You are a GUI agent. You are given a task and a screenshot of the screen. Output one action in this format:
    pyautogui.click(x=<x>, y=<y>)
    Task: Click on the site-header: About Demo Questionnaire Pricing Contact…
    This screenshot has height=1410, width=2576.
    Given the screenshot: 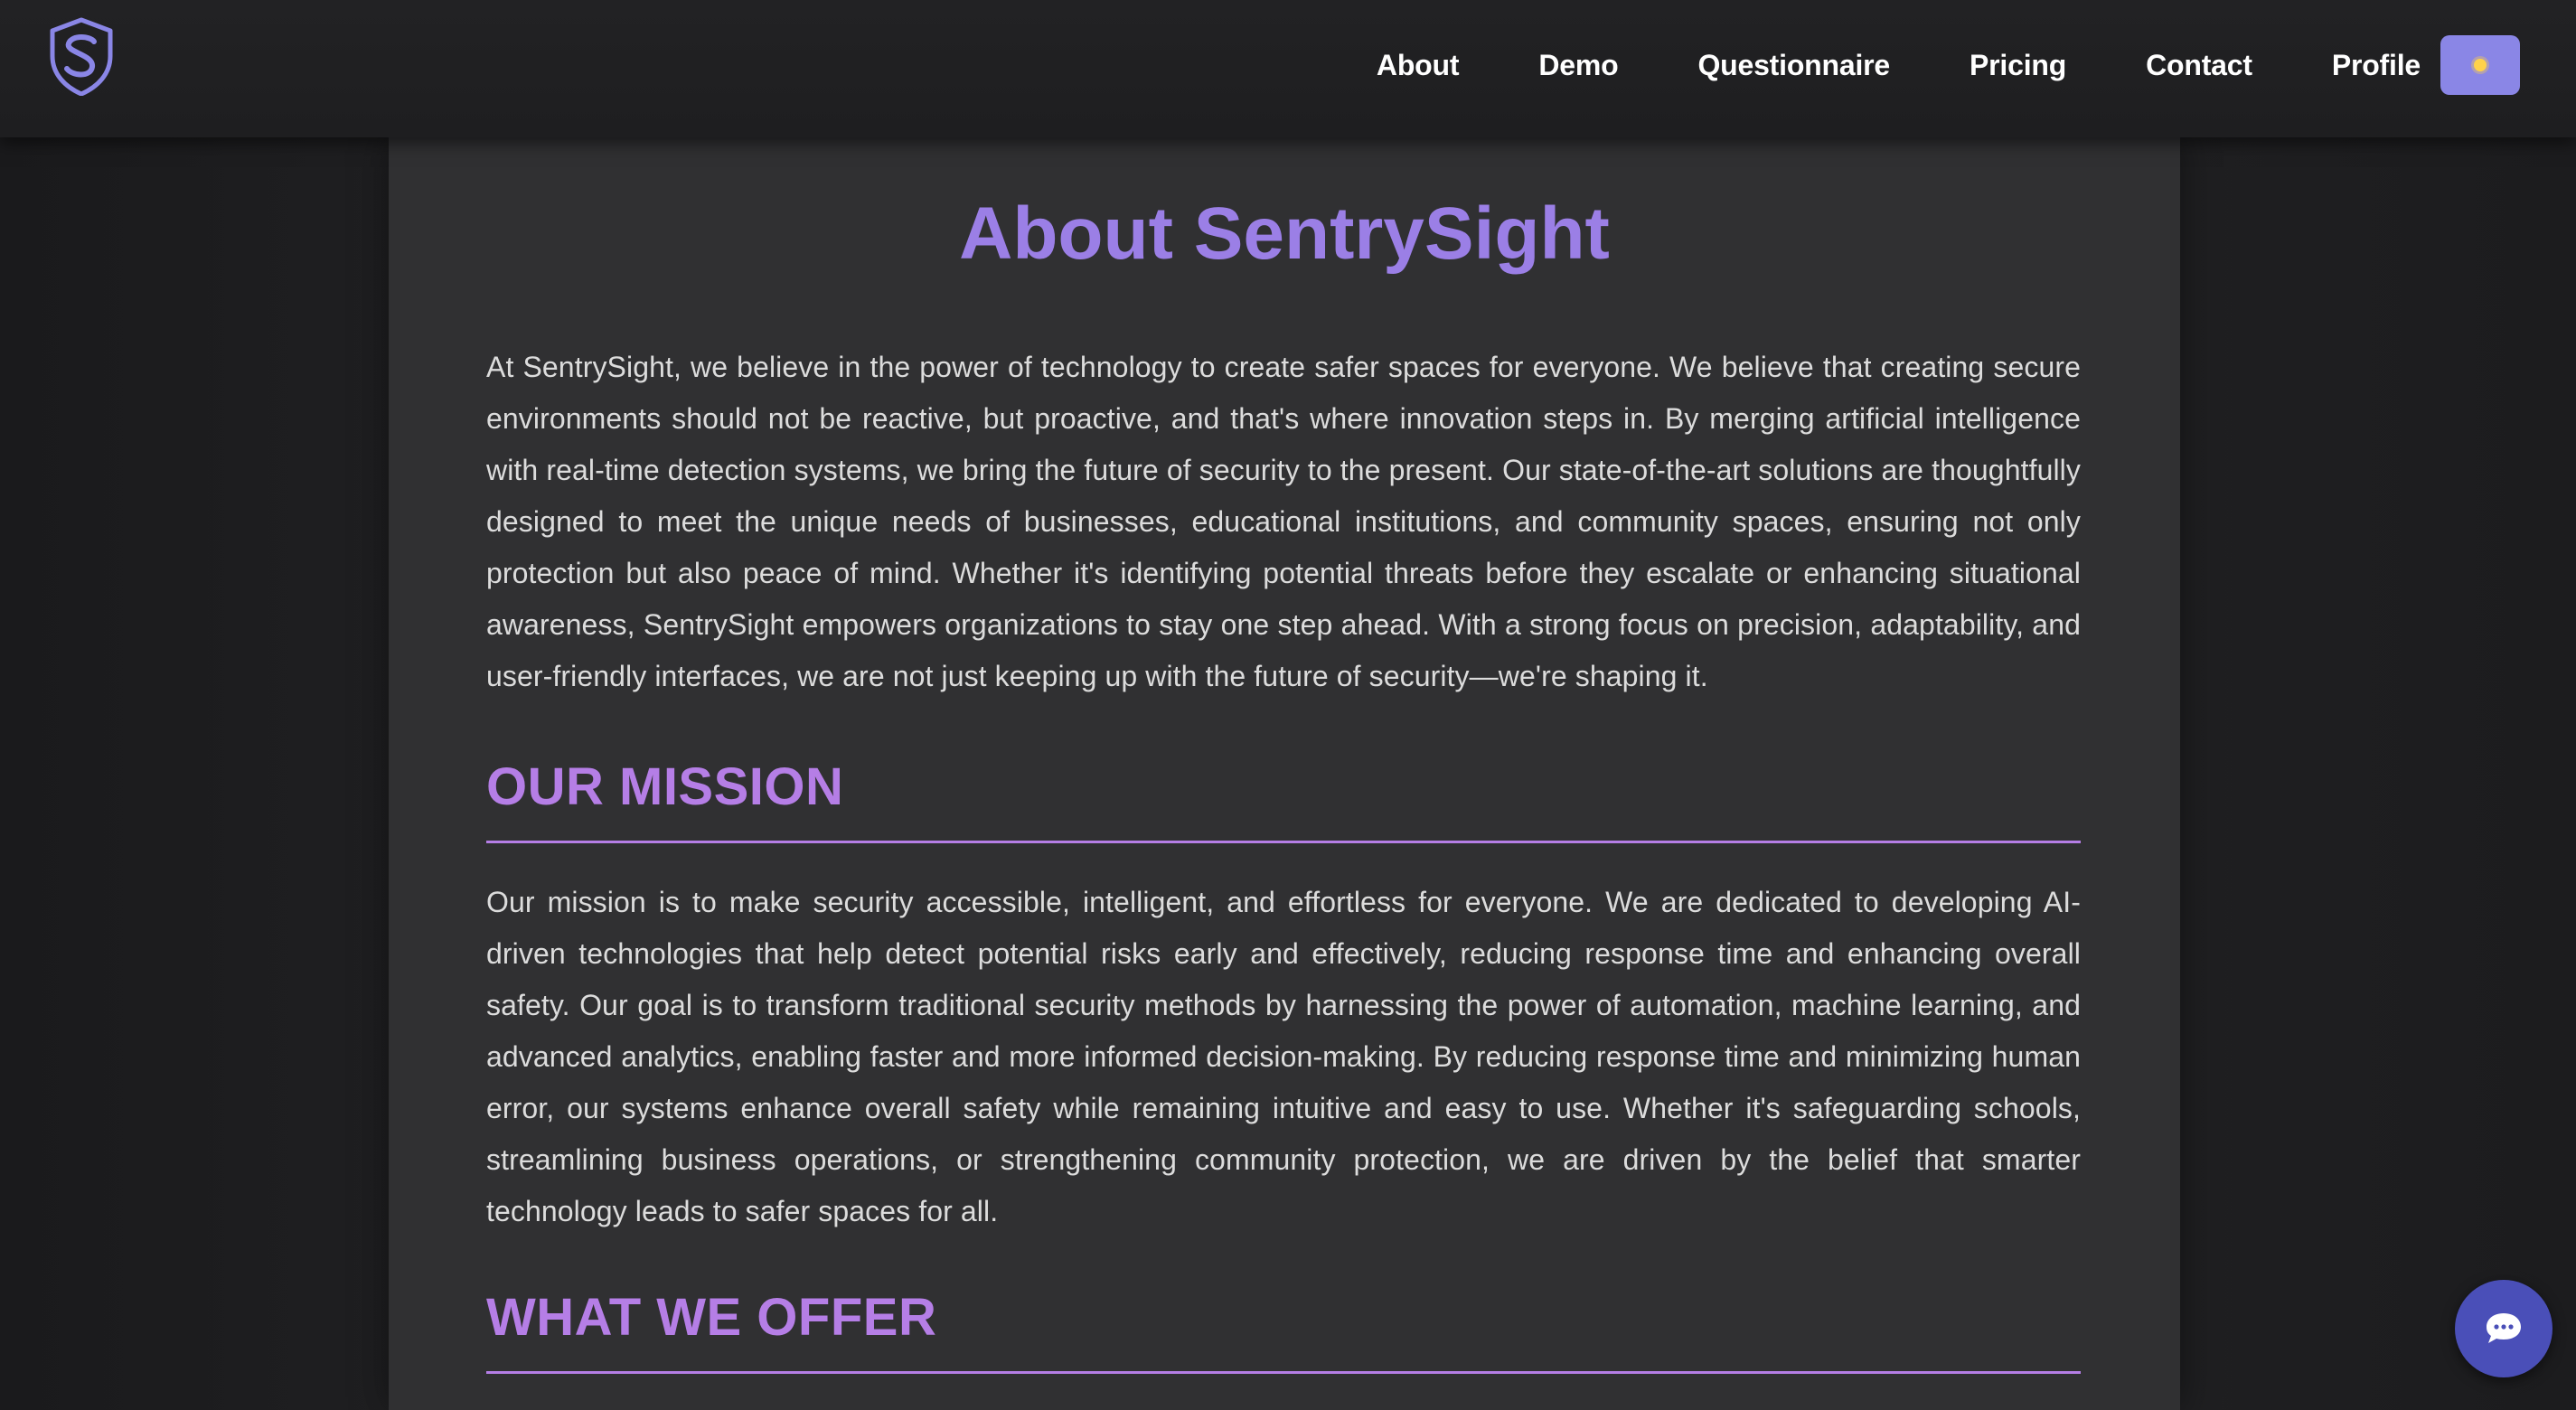 What is the action you would take?
    pyautogui.click(x=1288, y=68)
    